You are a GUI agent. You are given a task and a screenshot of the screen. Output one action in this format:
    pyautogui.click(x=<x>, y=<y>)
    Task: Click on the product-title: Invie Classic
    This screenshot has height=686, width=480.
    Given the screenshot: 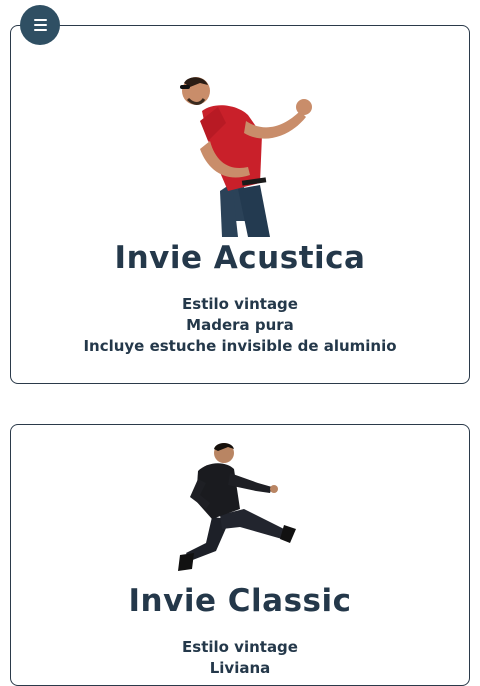 What is the action you would take?
    pyautogui.click(x=240, y=601)
    